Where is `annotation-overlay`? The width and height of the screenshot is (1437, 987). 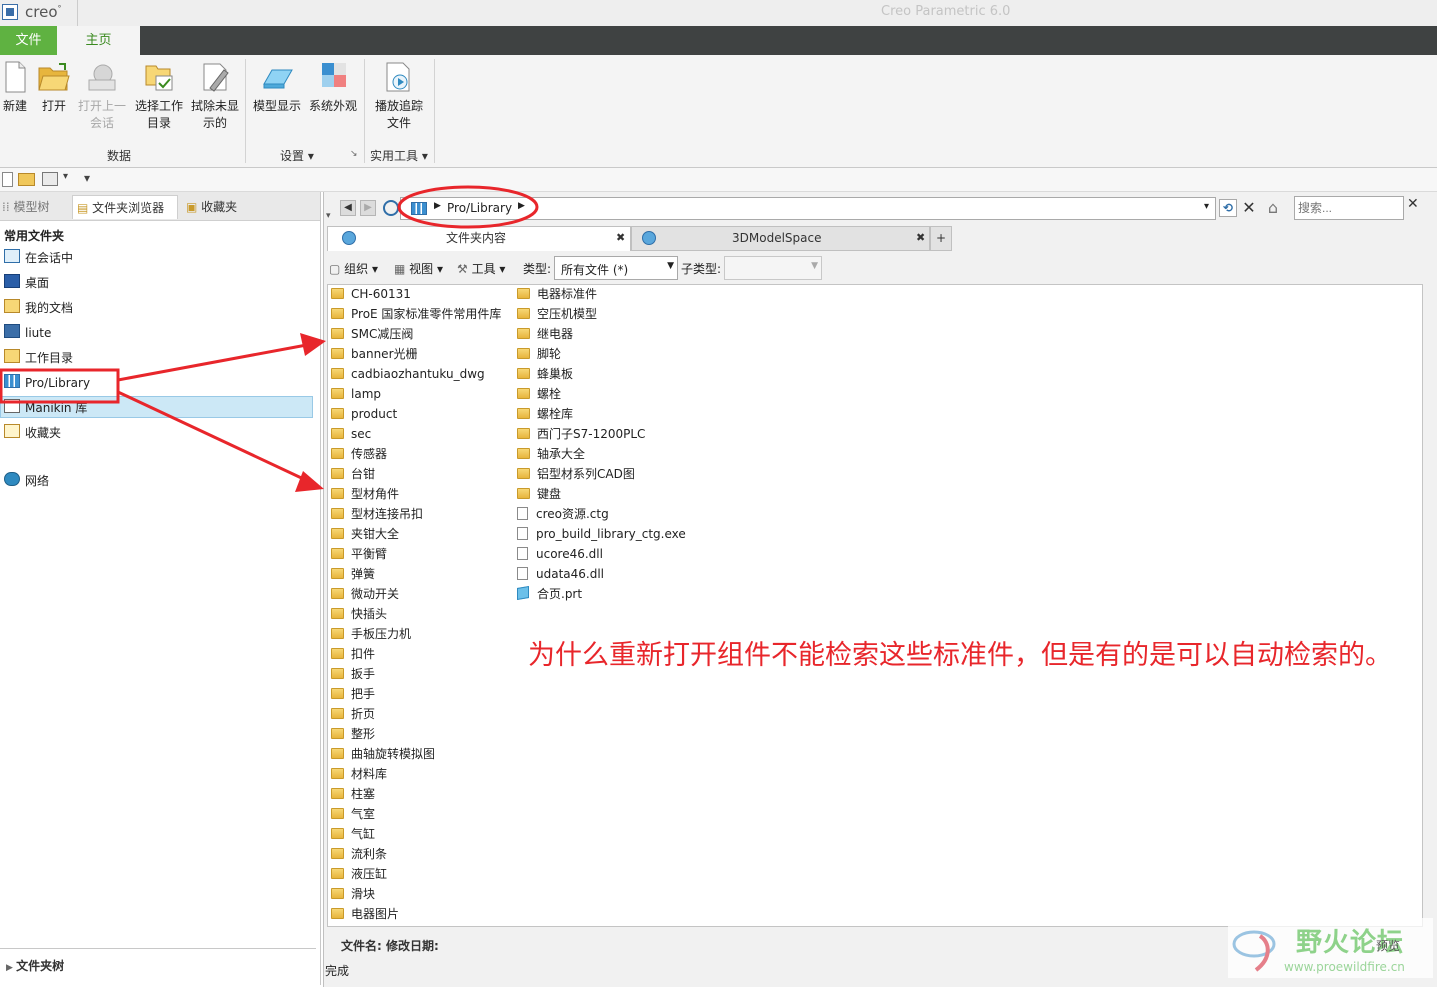
annotation-overlay is located at coordinates (269, 338).